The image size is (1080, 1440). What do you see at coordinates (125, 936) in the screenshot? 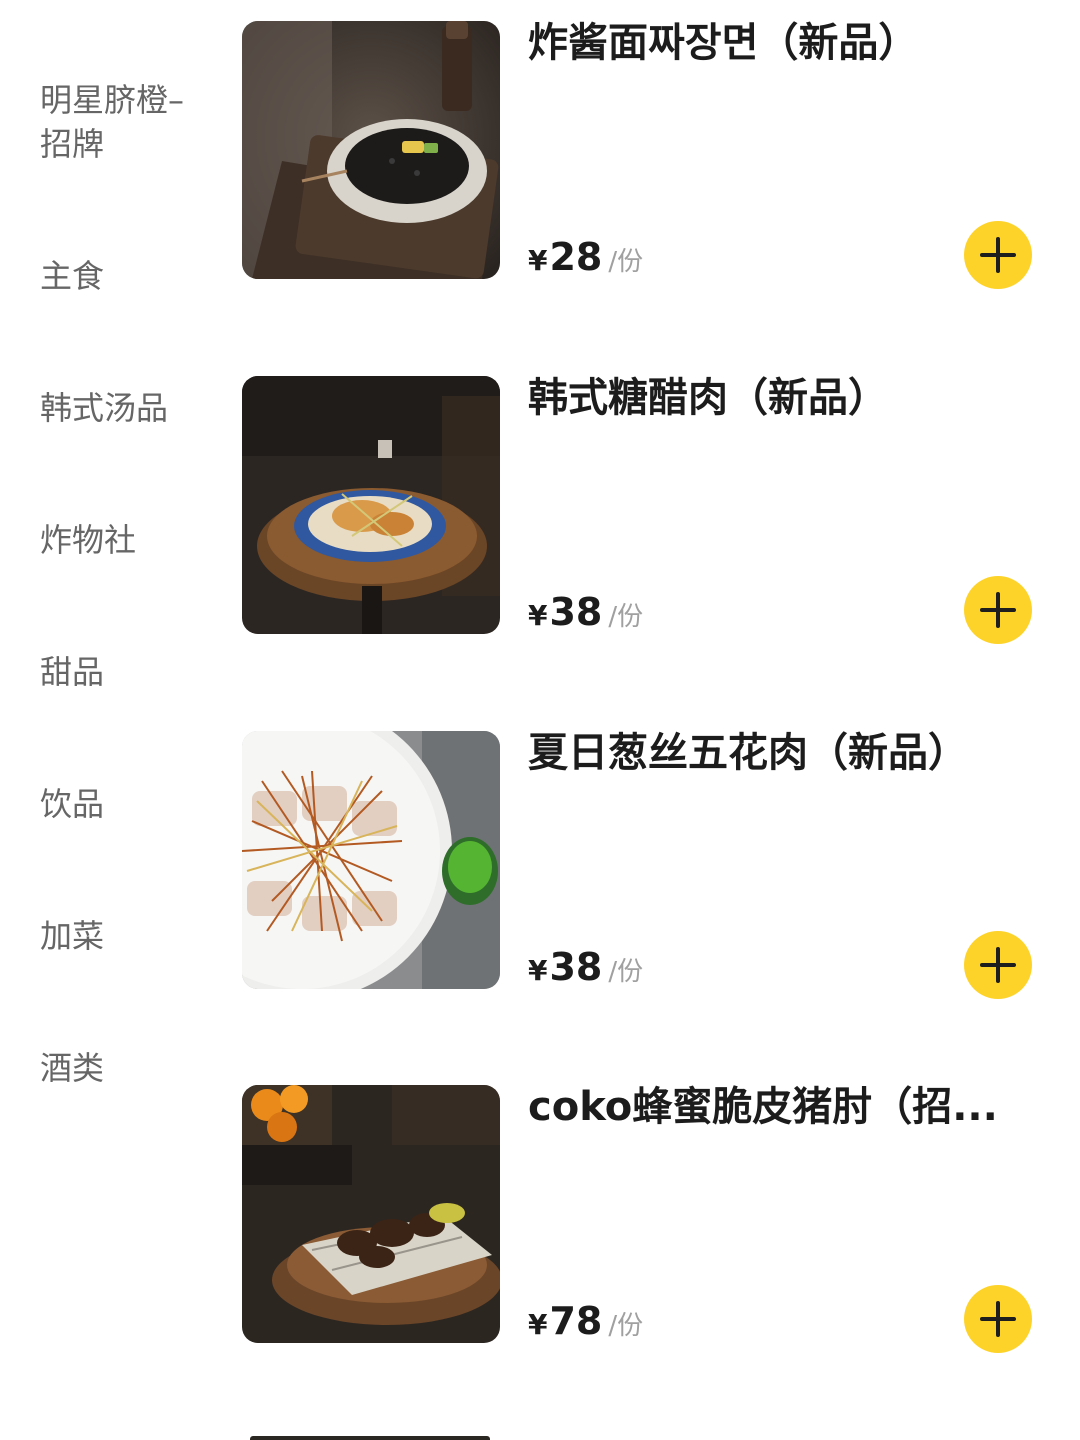
I see `category-item-extra-dishes: 加菜` at bounding box center [125, 936].